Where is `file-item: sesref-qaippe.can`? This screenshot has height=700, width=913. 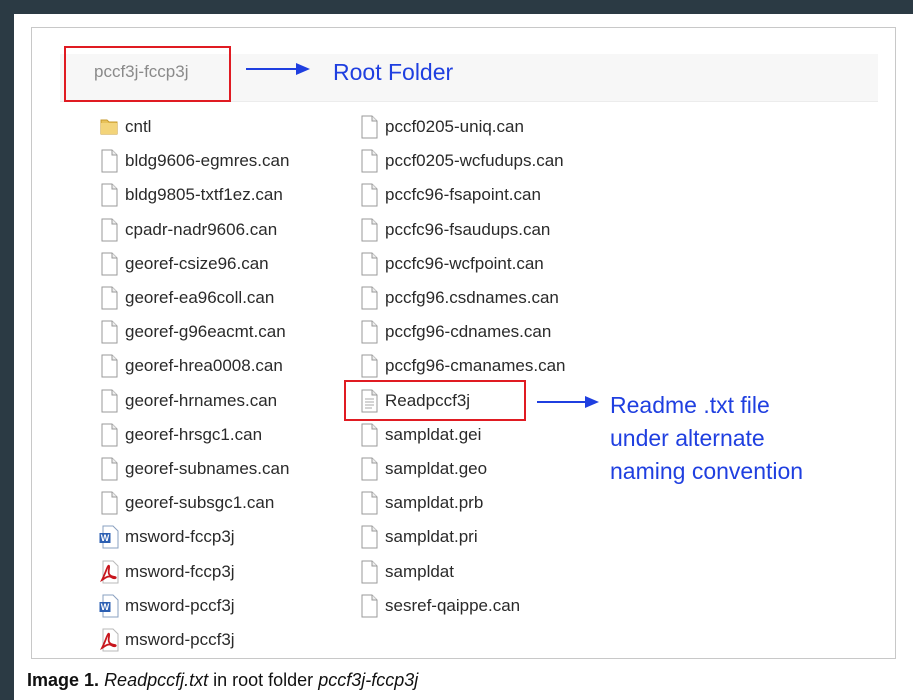 file-item: sesref-qaippe.can is located at coordinates (439, 606).